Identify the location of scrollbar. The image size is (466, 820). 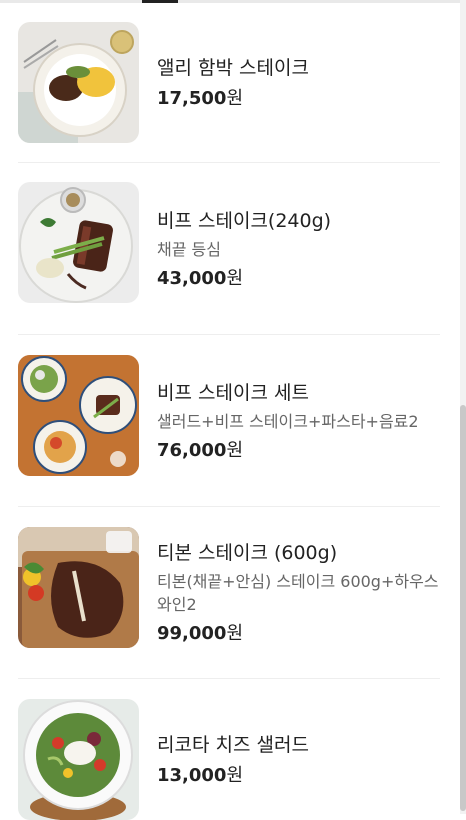
(463, 407).